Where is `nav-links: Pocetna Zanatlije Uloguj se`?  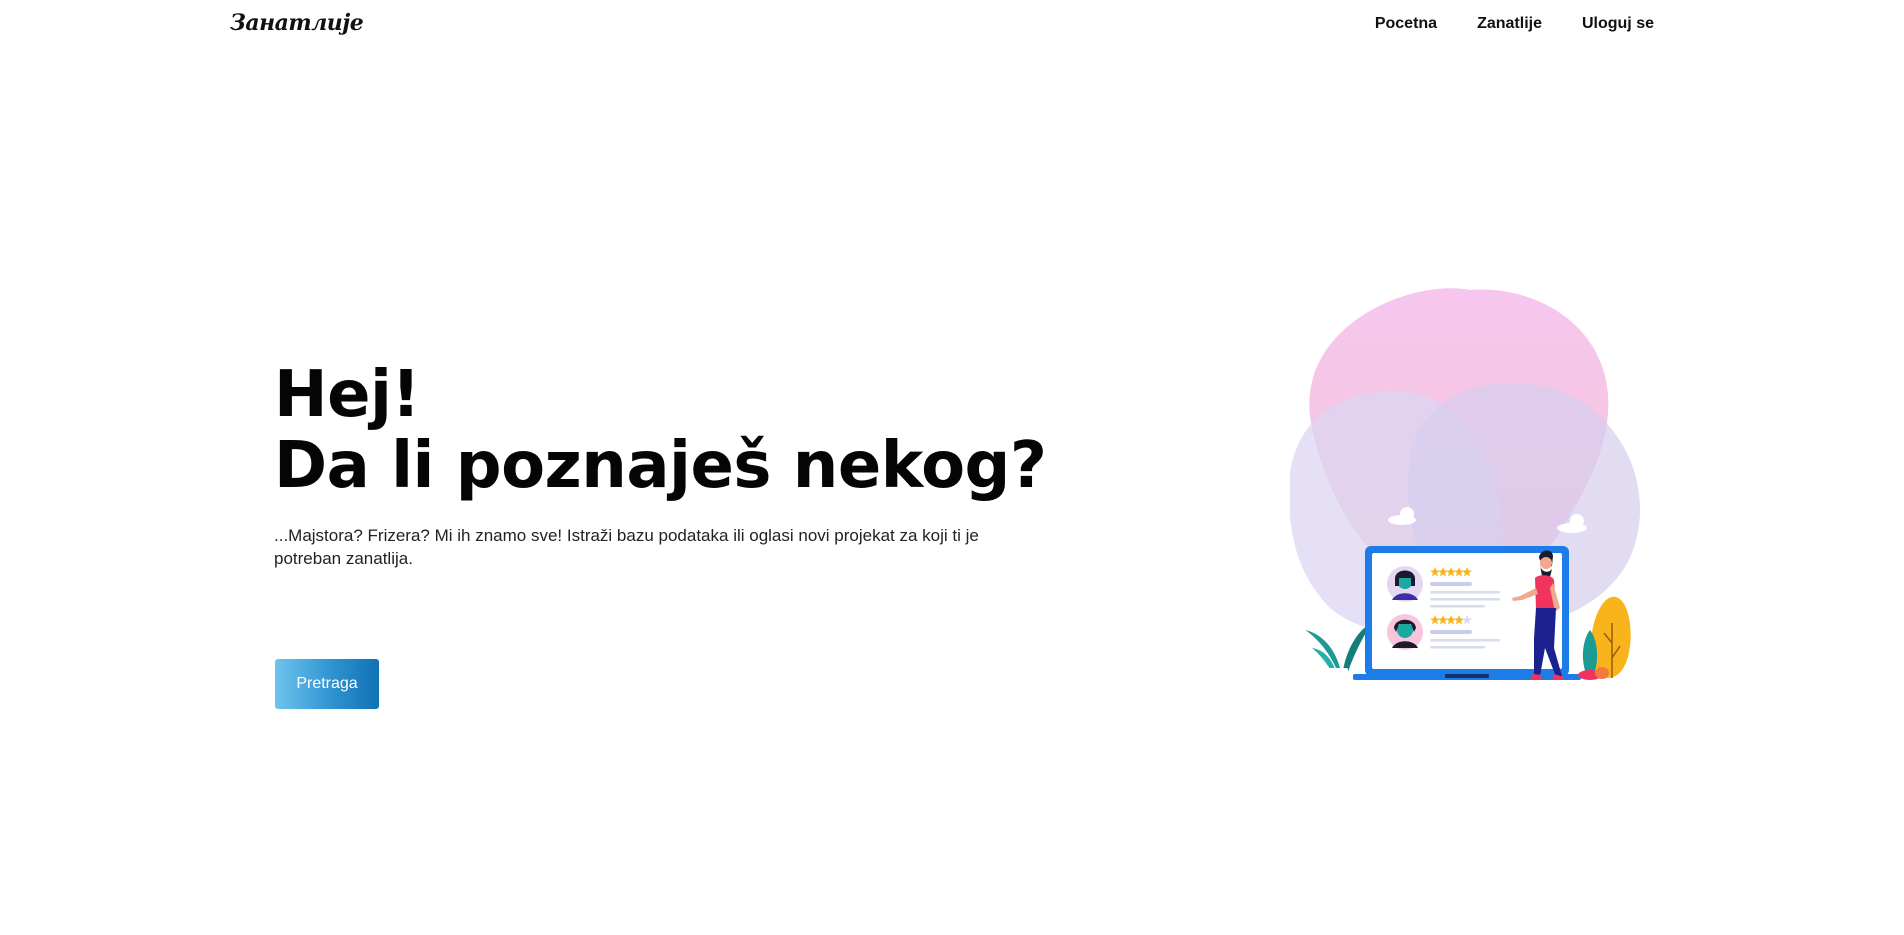 nav-links: Pocetna Zanatlije Uloguj se is located at coordinates (1514, 24).